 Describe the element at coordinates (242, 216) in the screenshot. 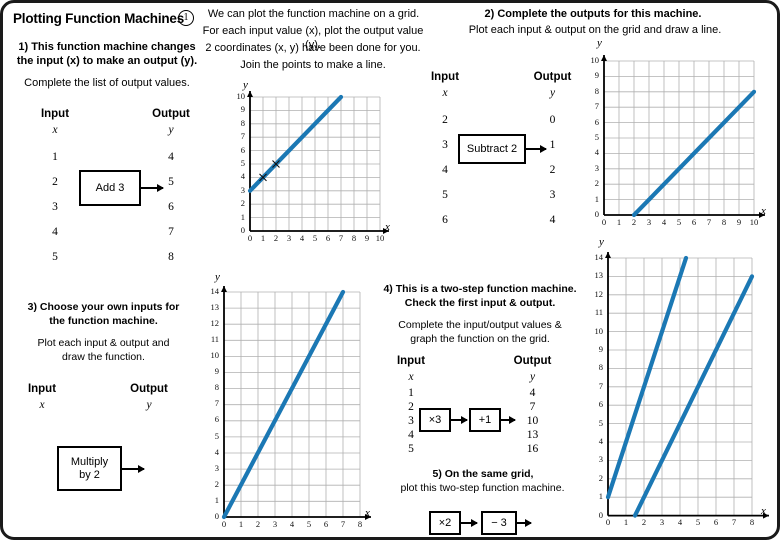

I see `grid1-ytick-1: 1` at that location.